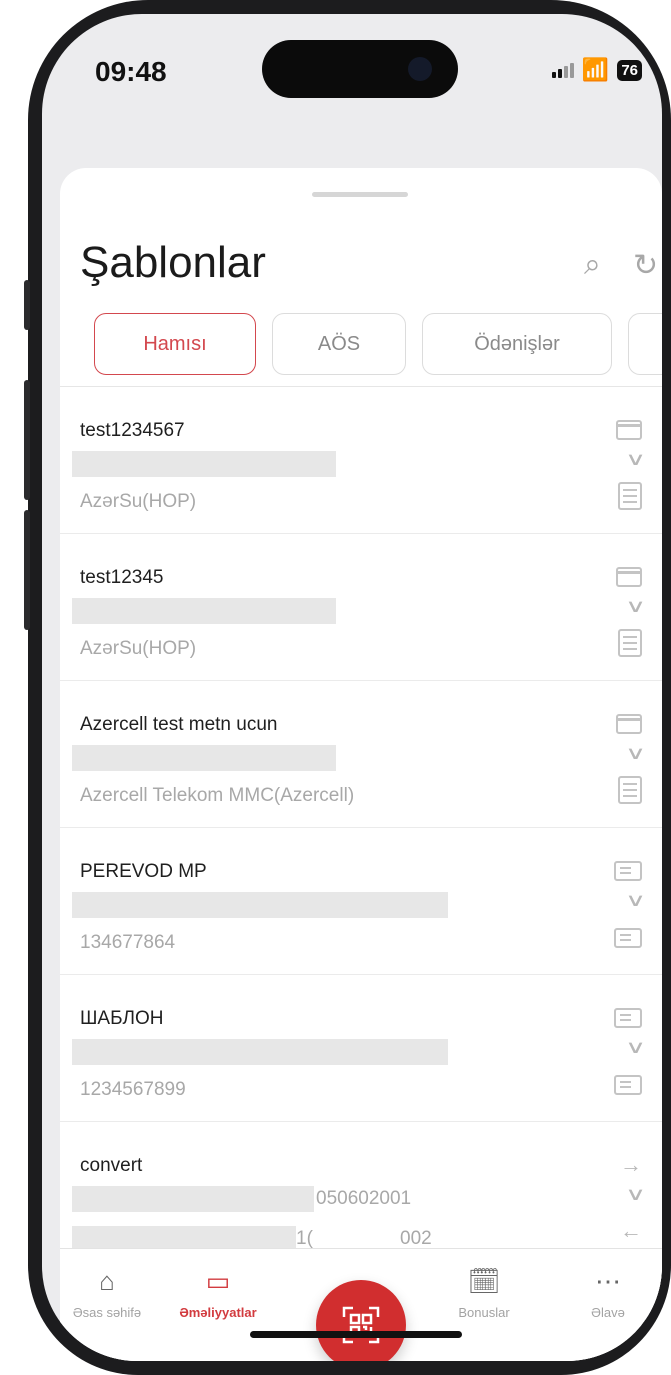  Describe the element at coordinates (364, 1198) in the screenshot. I see `account-number-partial: 050602001` at that location.